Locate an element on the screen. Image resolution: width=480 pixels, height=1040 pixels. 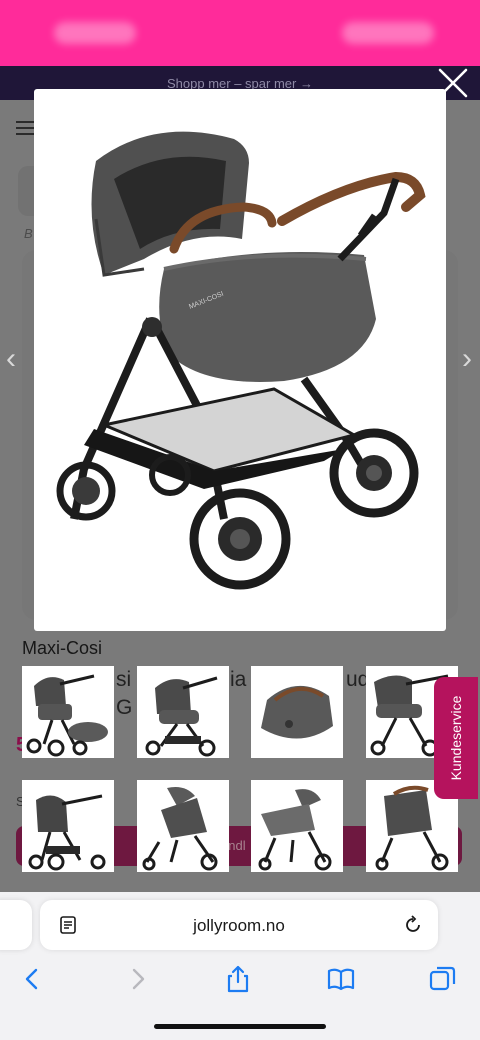
tabs-icon is located at coordinates (443, 979).